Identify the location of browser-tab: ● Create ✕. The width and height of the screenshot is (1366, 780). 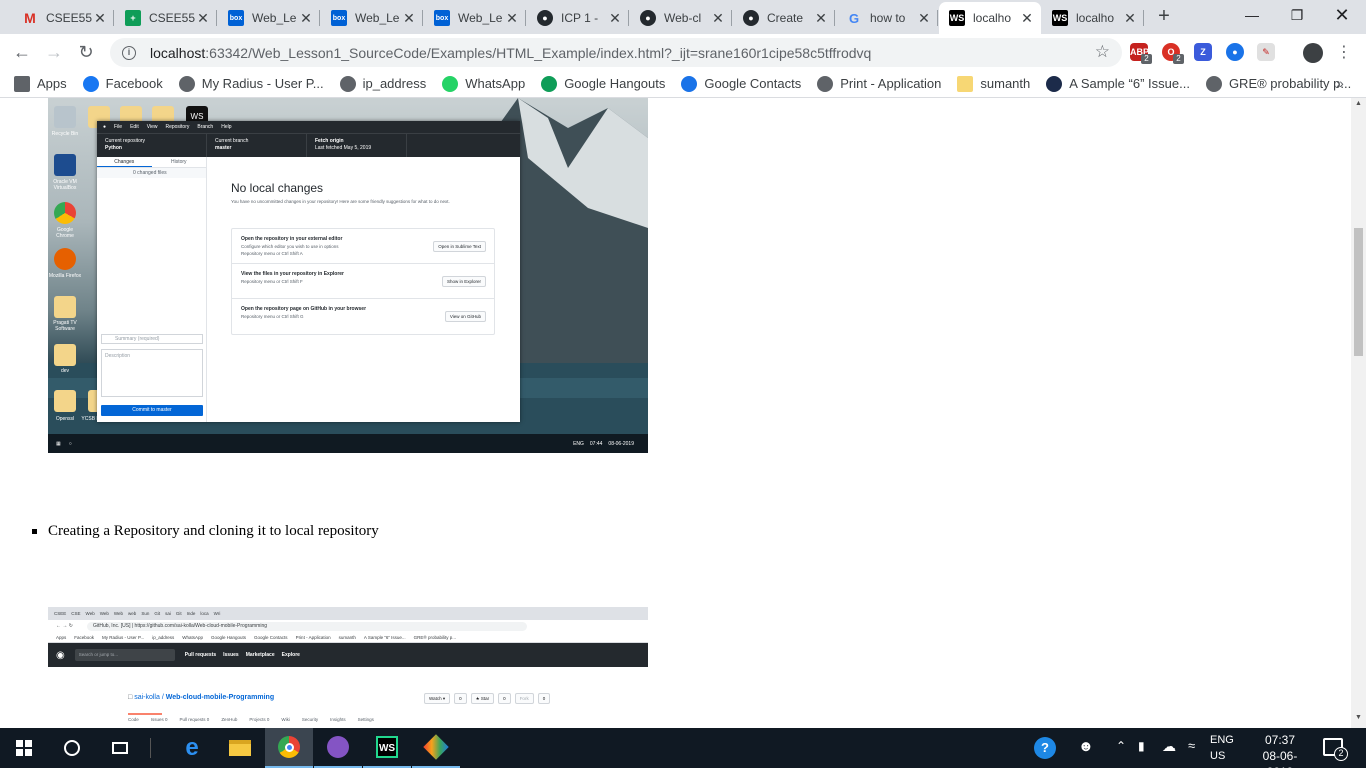
(784, 18).